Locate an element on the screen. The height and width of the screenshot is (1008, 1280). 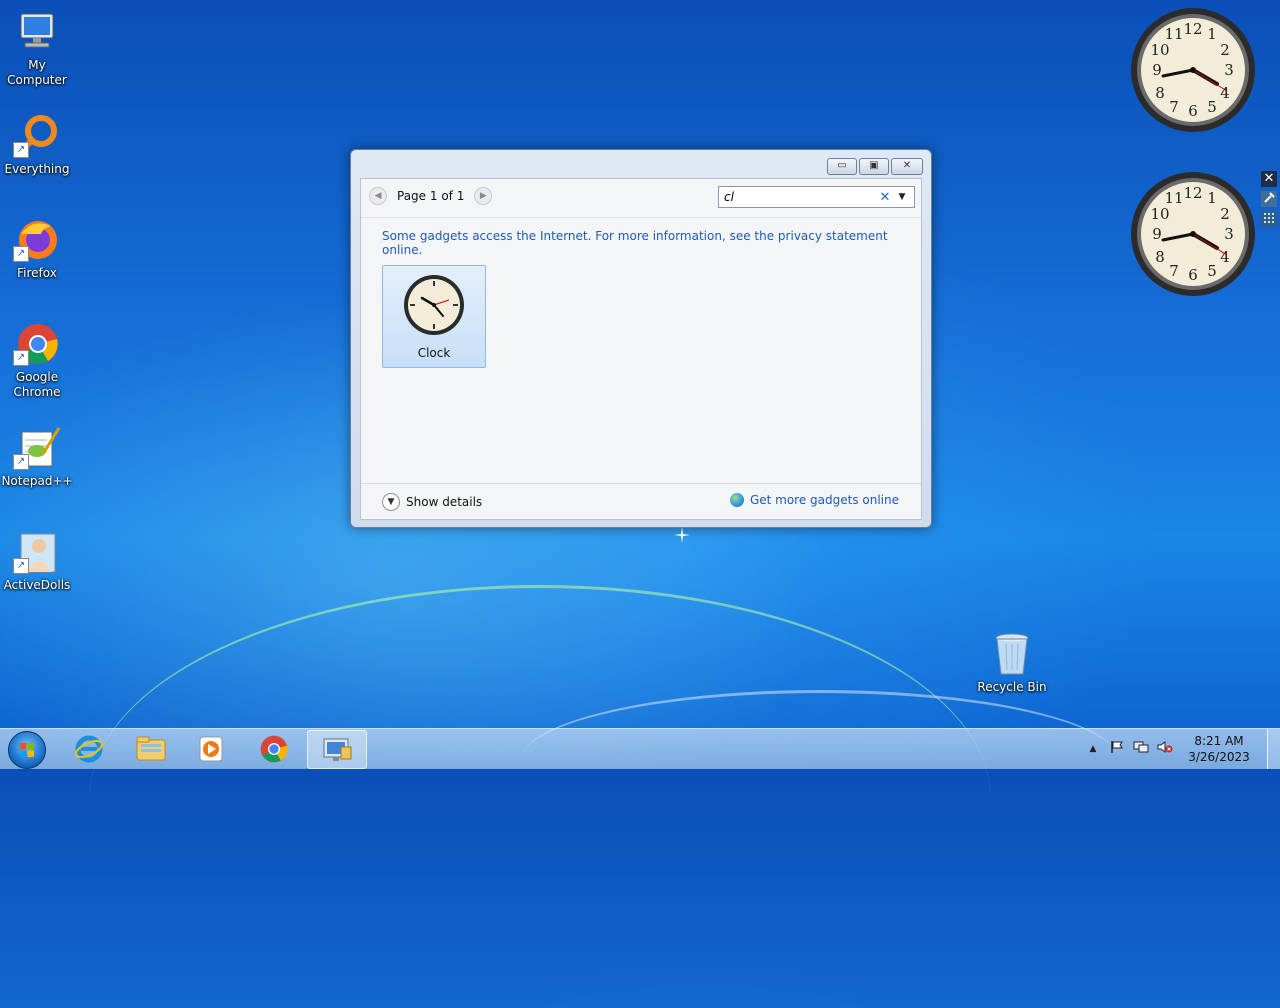
network-icon is located at coordinates (1141, 749).